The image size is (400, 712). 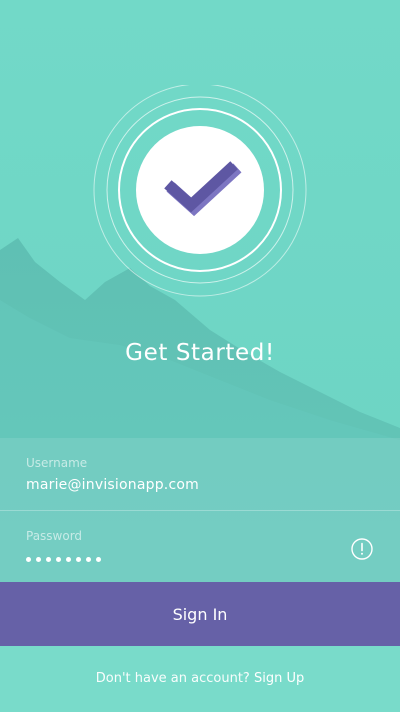 What do you see at coordinates (63, 559) in the screenshot?
I see `password-input` at bounding box center [63, 559].